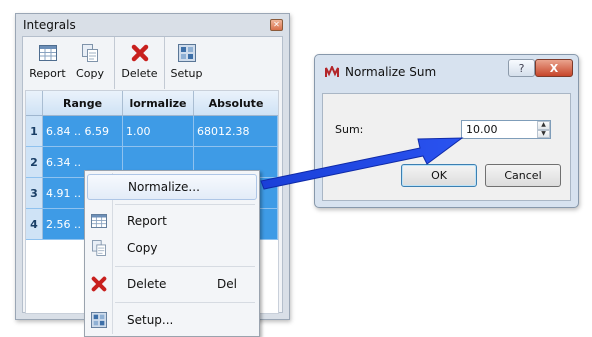 The width and height of the screenshot is (592, 337). Describe the element at coordinates (446, 147) in the screenshot. I see `dialog-body: Sum: 10.00 ▲ ▼ OK Cancel` at that location.